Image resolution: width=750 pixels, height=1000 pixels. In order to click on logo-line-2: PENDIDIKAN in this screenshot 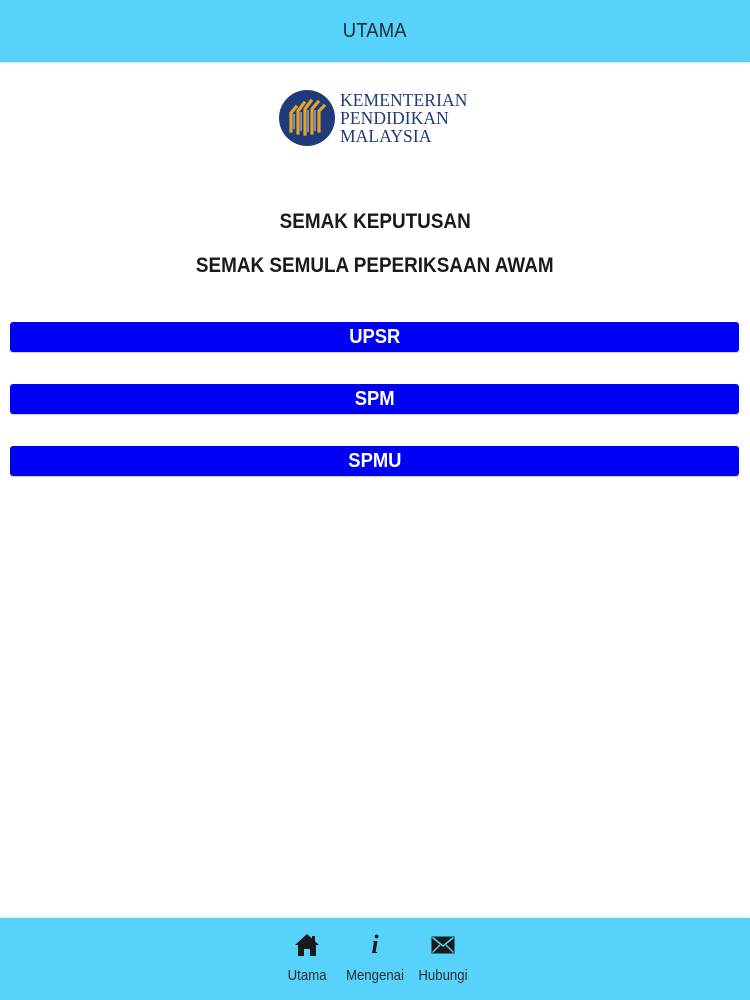, I will do `click(394, 118)`.